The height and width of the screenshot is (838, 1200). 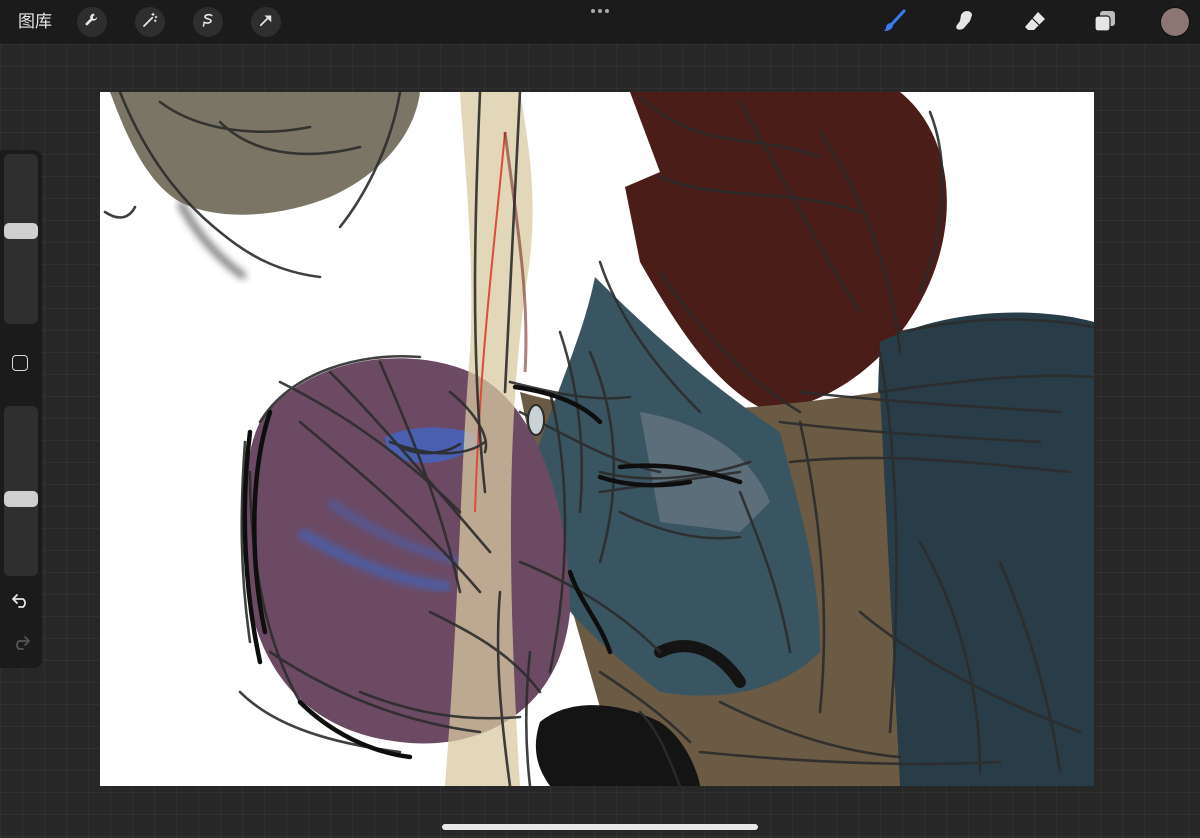 I want to click on sidebar, so click(x=21, y=409).